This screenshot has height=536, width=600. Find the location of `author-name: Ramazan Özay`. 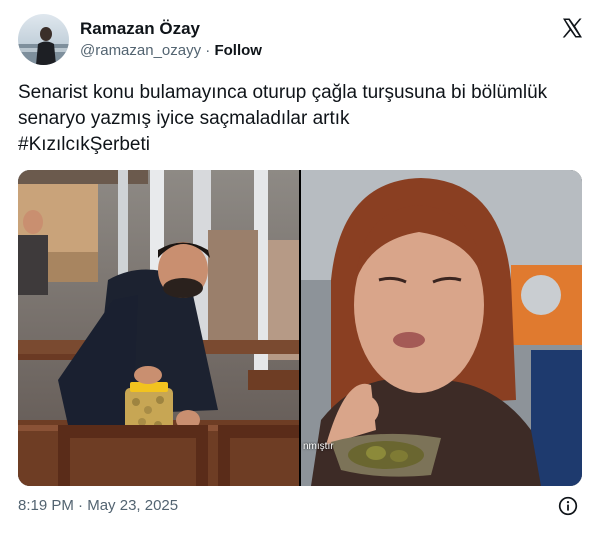

author-name: Ramazan Özay is located at coordinates (140, 29).